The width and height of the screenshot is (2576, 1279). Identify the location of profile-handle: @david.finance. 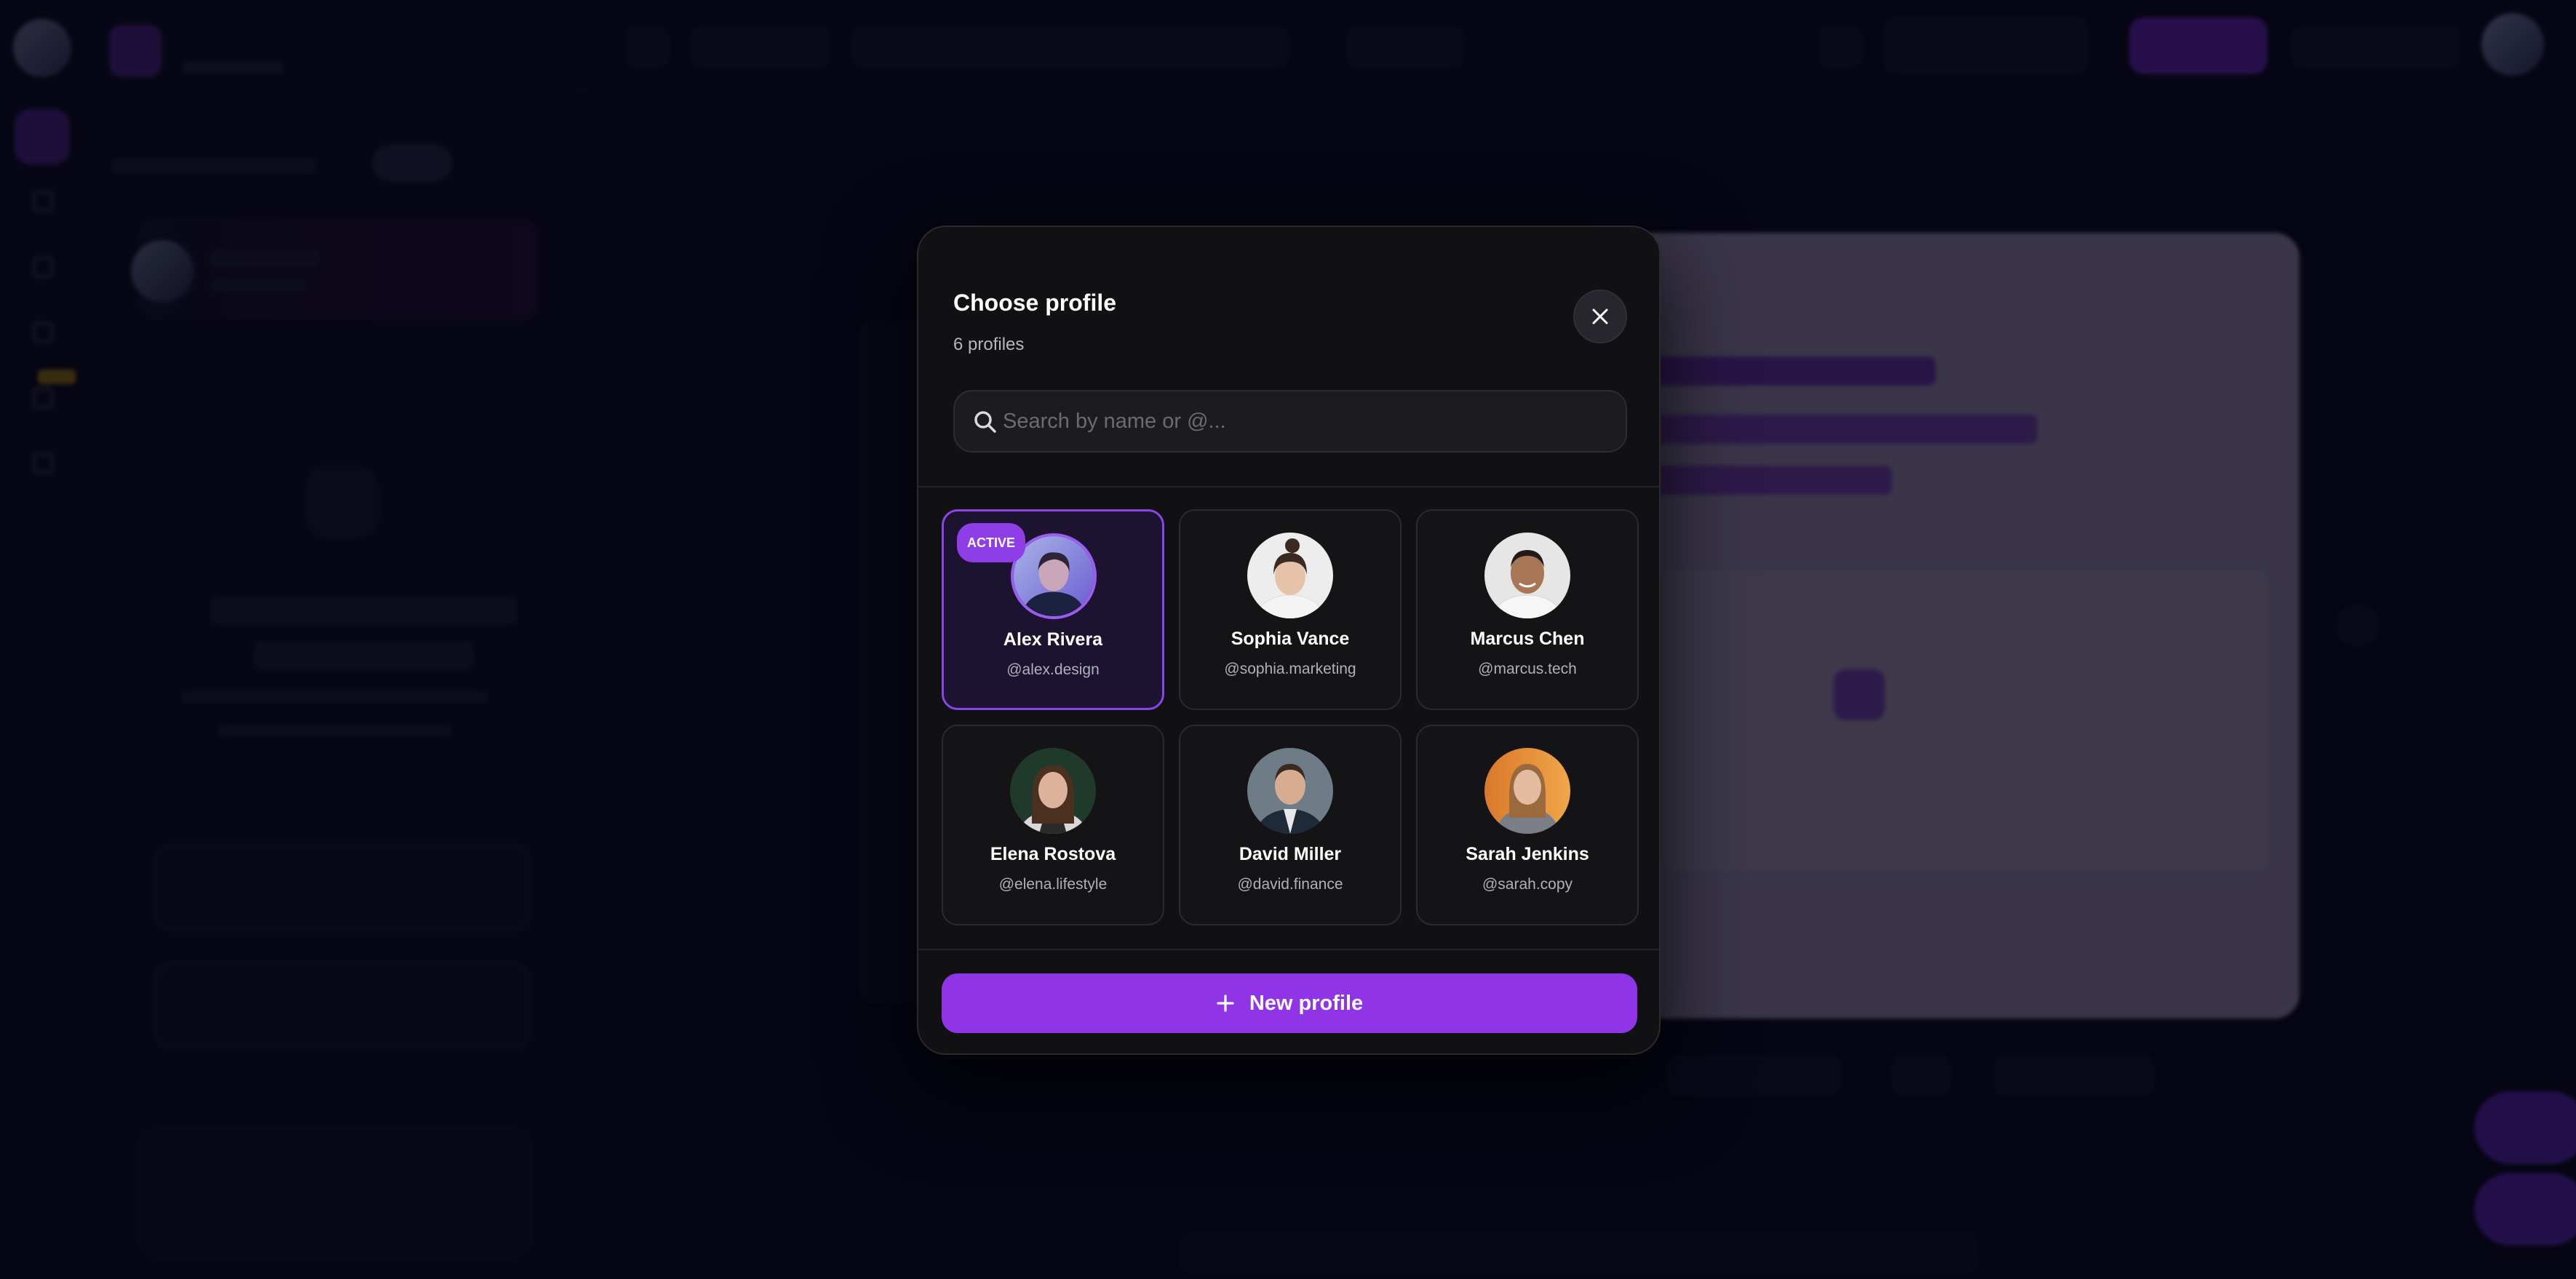
(1290, 885).